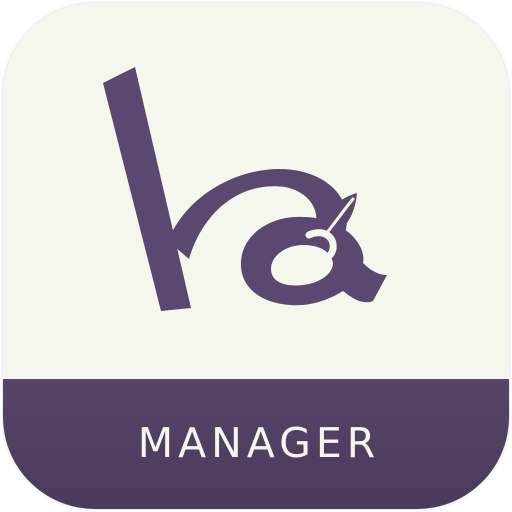 Image resolution: width=512 pixels, height=512 pixels. What do you see at coordinates (147, 189) in the screenshot?
I see `monogram-stem` at bounding box center [147, 189].